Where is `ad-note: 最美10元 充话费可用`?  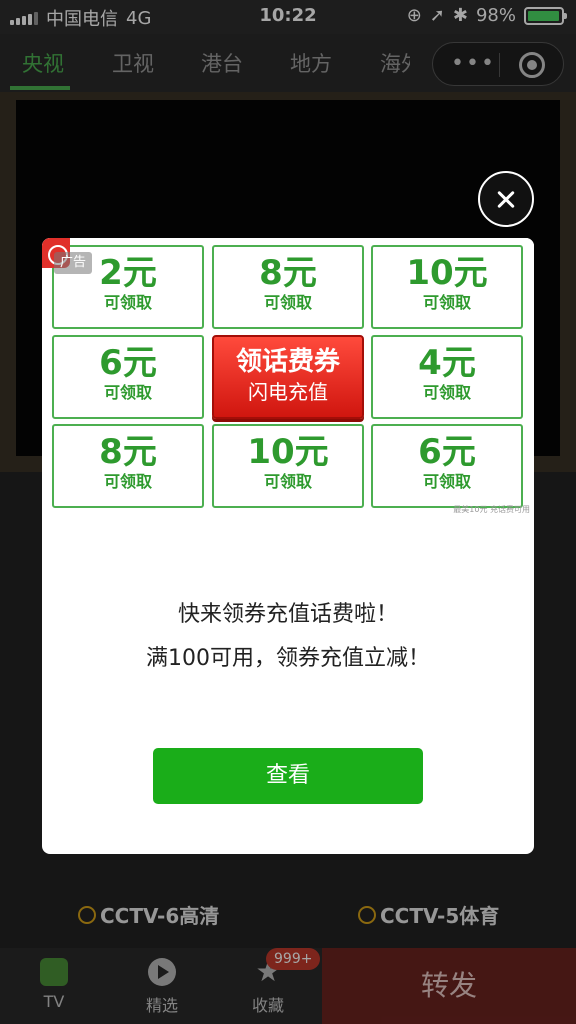
ad-note: 最美10元 充话费可用 is located at coordinates (491, 509).